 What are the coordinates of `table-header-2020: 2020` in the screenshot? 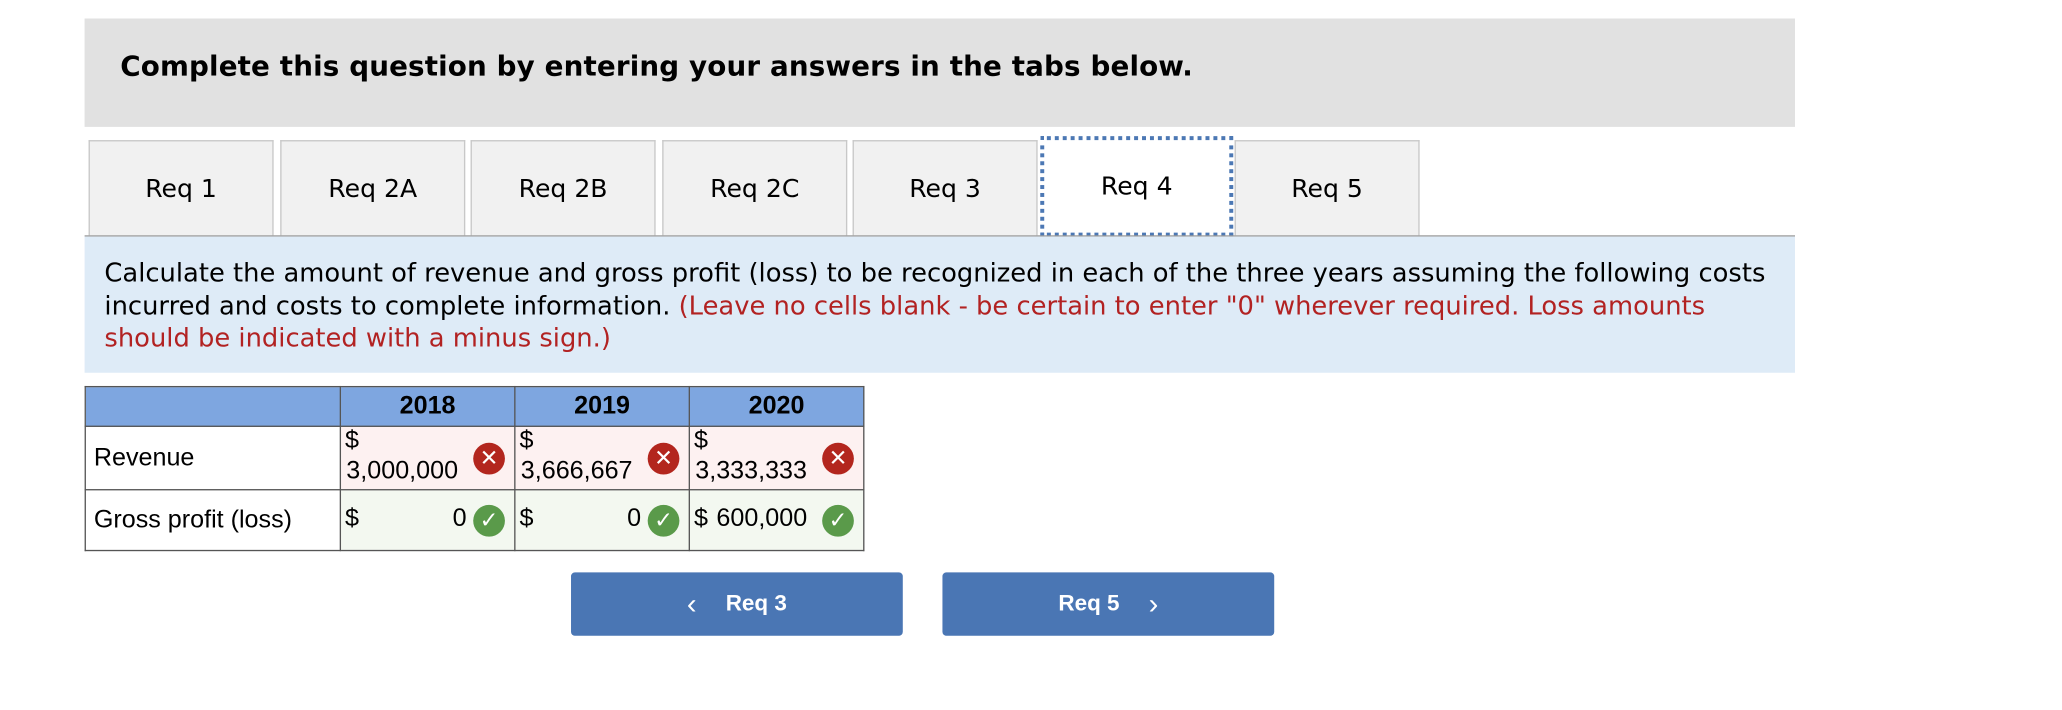 It's located at (776, 406).